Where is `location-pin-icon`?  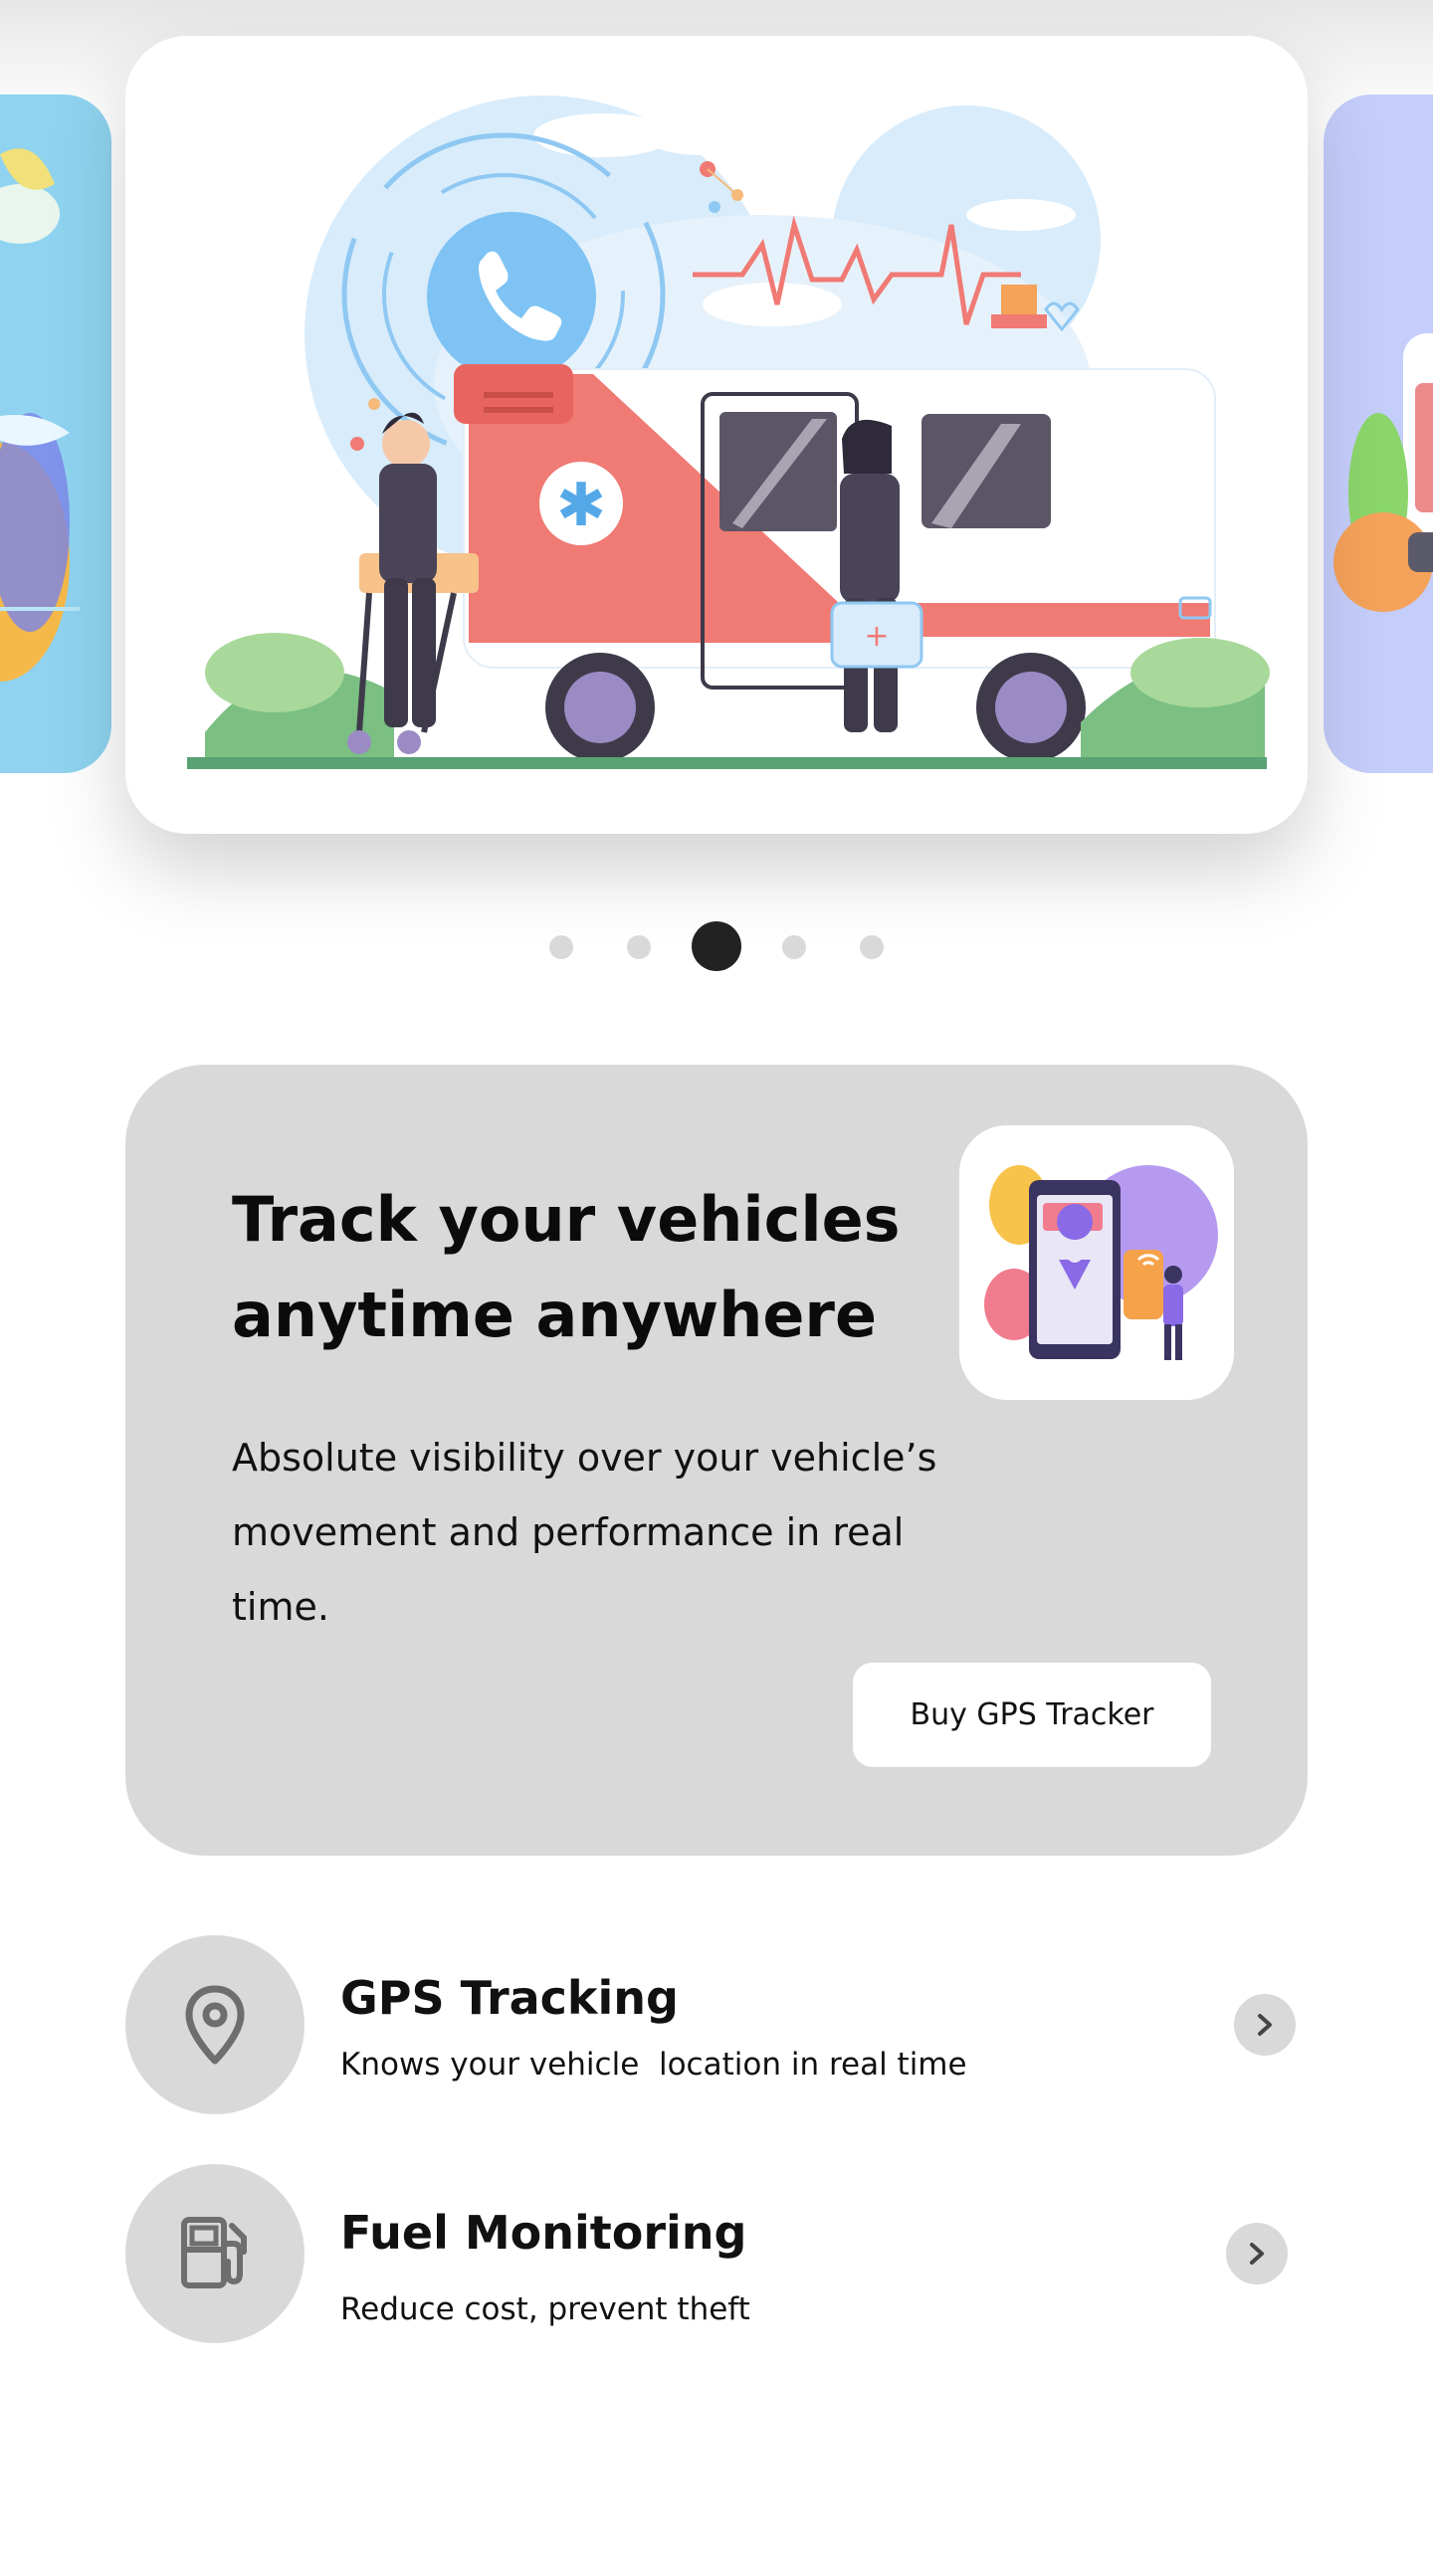 location-pin-icon is located at coordinates (215, 2025).